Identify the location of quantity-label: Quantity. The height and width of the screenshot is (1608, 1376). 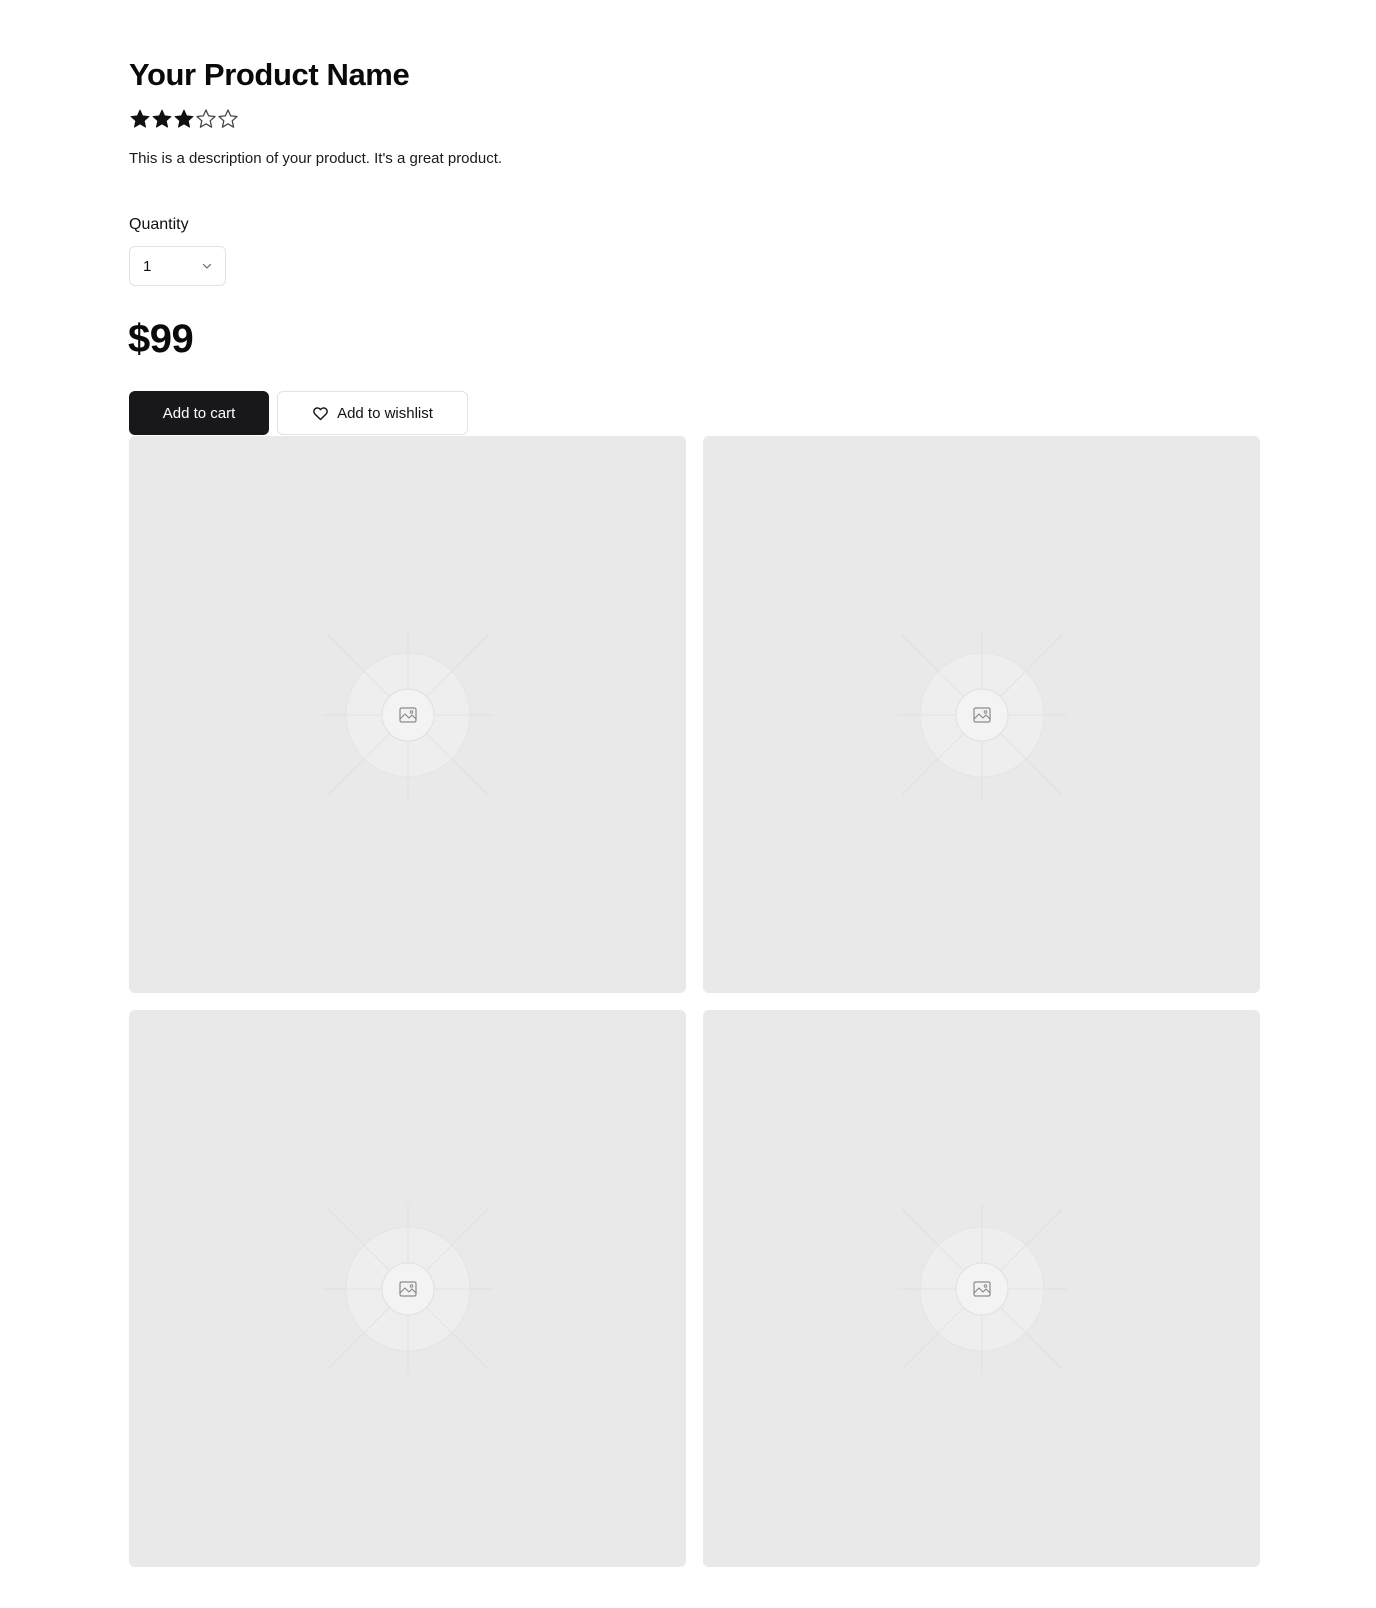
(159, 224).